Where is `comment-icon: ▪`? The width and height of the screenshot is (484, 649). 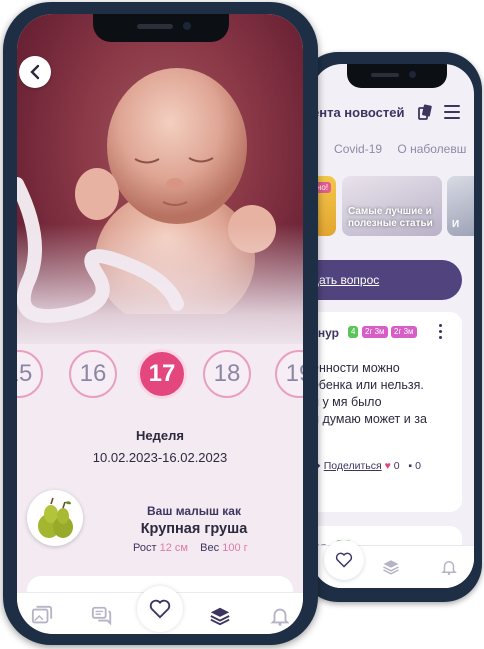
comment-icon: ▪ is located at coordinates (410, 466).